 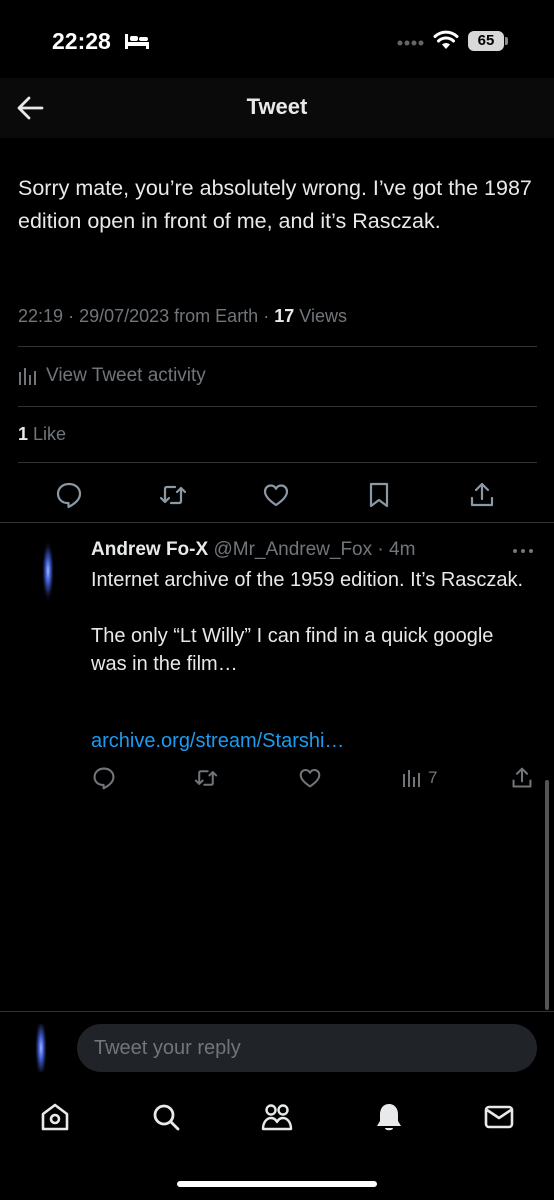 I want to click on likes-count-link: 1 Like, so click(x=42, y=434).